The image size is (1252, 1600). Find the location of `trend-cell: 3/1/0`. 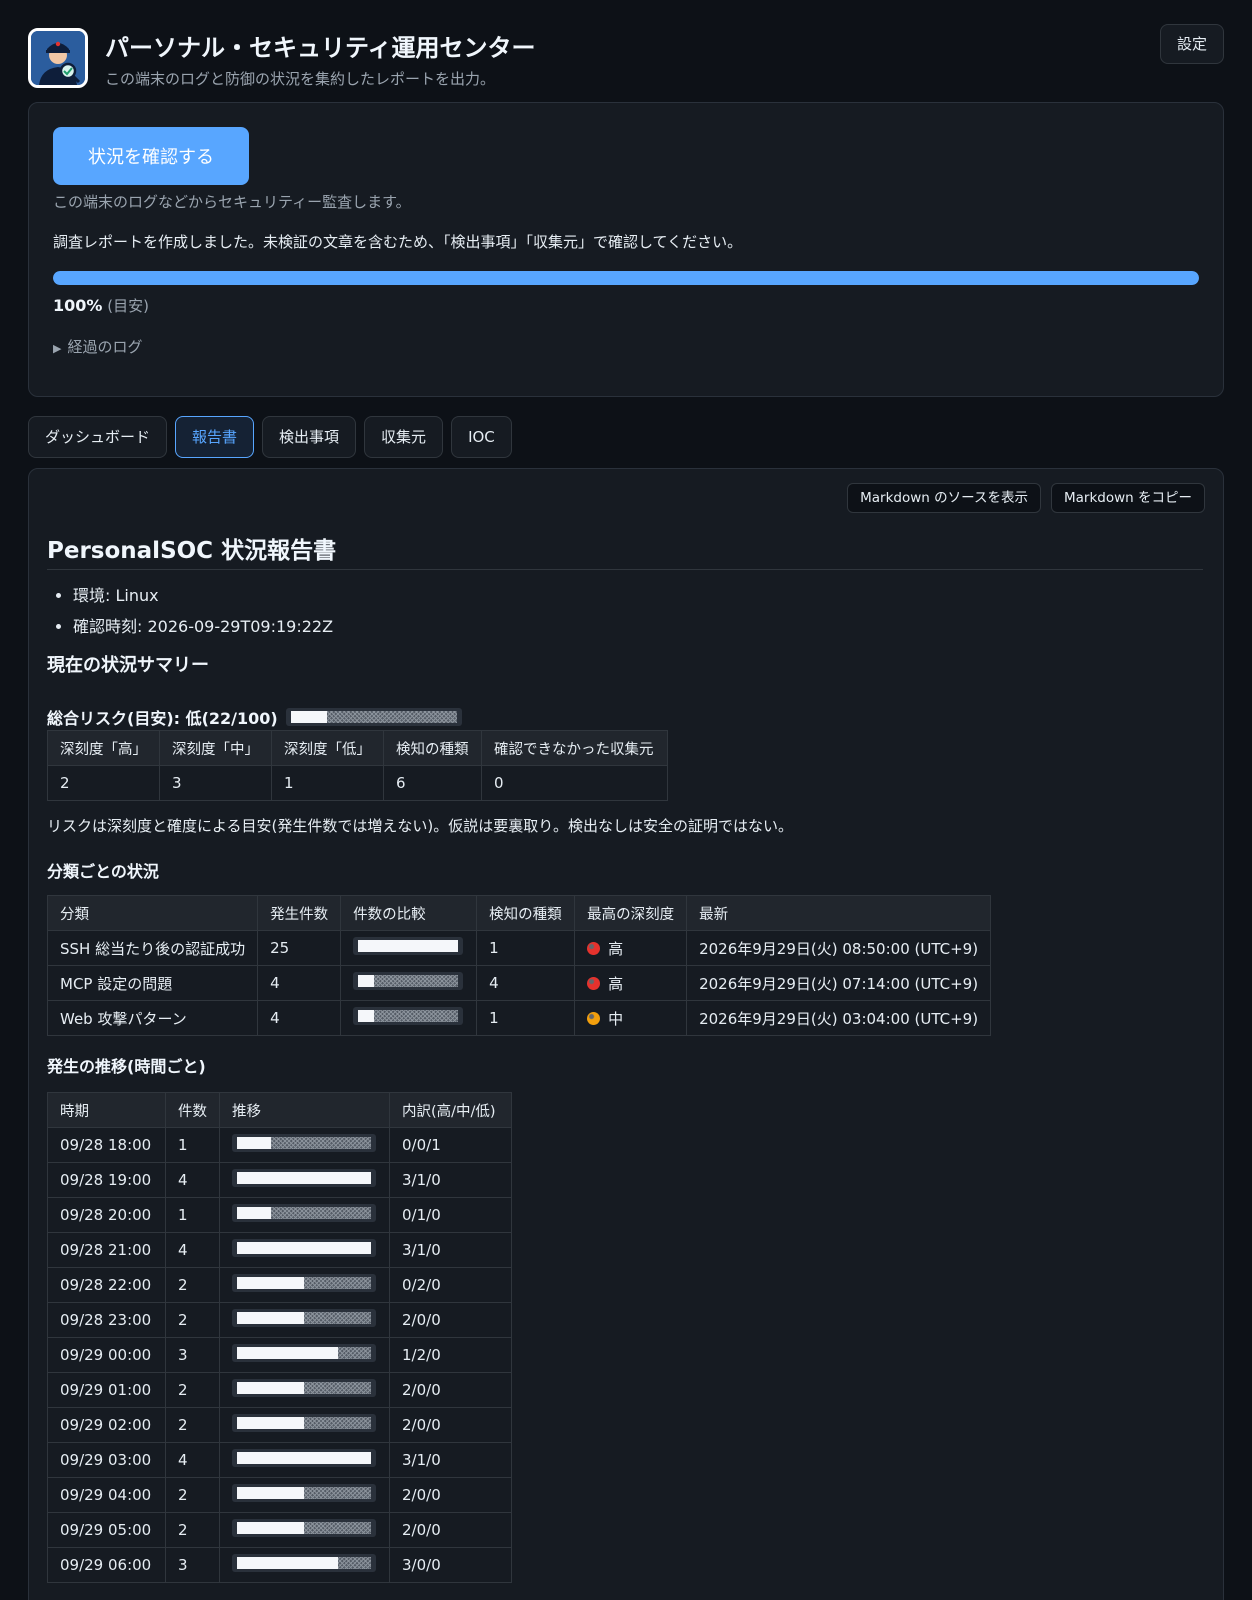

trend-cell: 3/1/0 is located at coordinates (450, 1460).